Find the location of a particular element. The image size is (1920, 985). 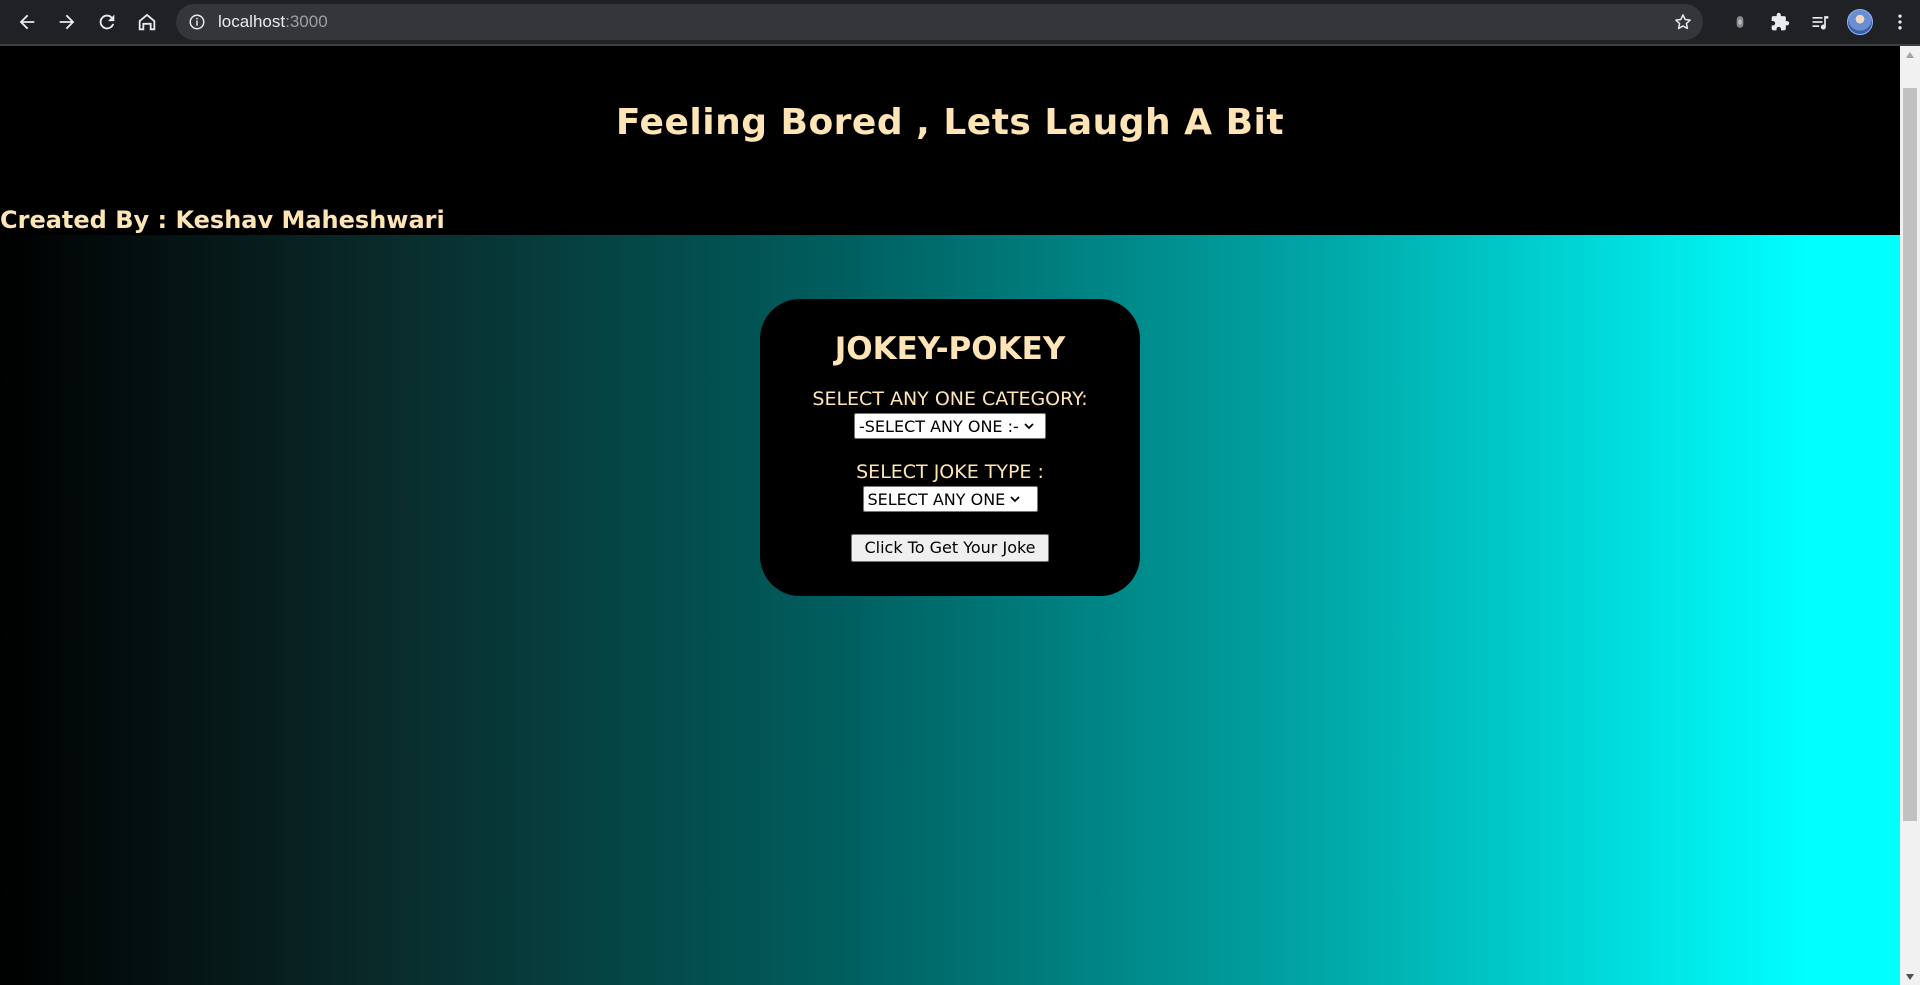

scrollbar-thumb is located at coordinates (1910, 454).